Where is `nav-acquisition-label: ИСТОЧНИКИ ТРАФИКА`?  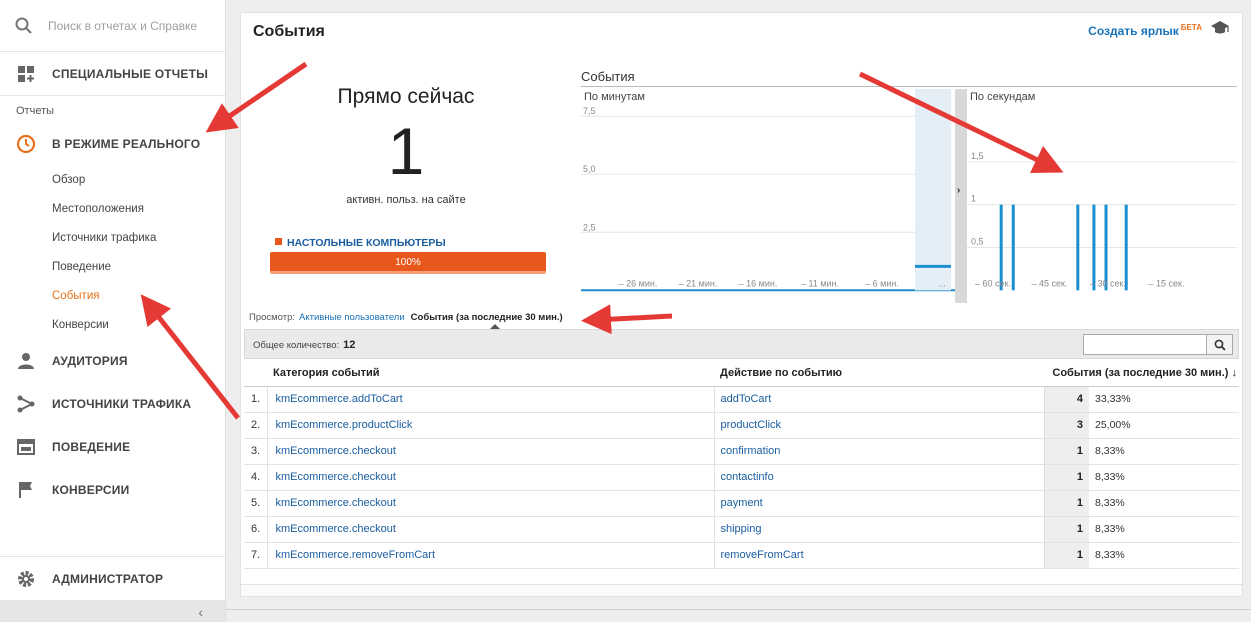
nav-acquisition-label: ИСТОЧНИКИ ТРАФИКА is located at coordinates (122, 403).